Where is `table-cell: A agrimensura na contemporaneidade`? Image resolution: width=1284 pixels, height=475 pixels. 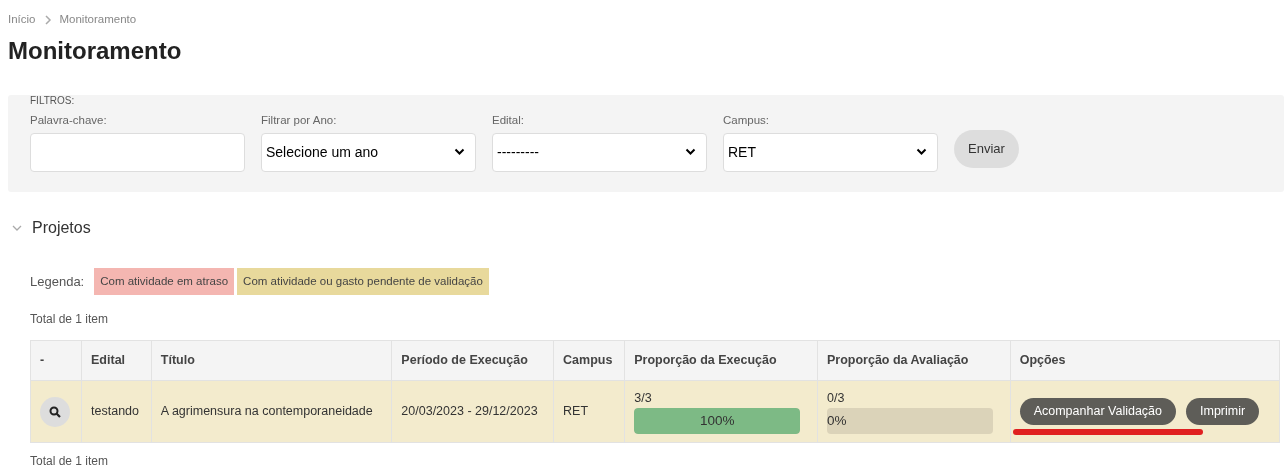 table-cell: A agrimensura na contemporaneidade is located at coordinates (271, 411).